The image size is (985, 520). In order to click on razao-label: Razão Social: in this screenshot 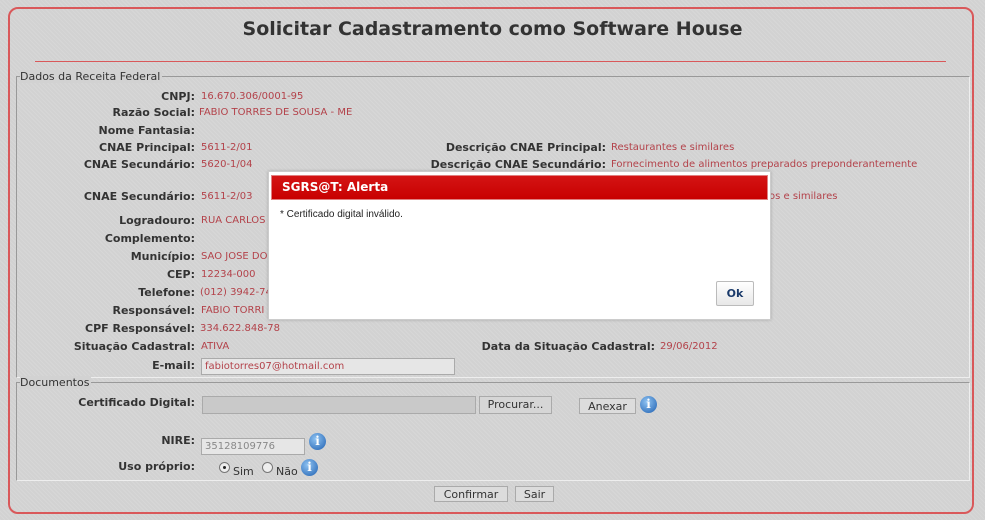, I will do `click(153, 112)`.